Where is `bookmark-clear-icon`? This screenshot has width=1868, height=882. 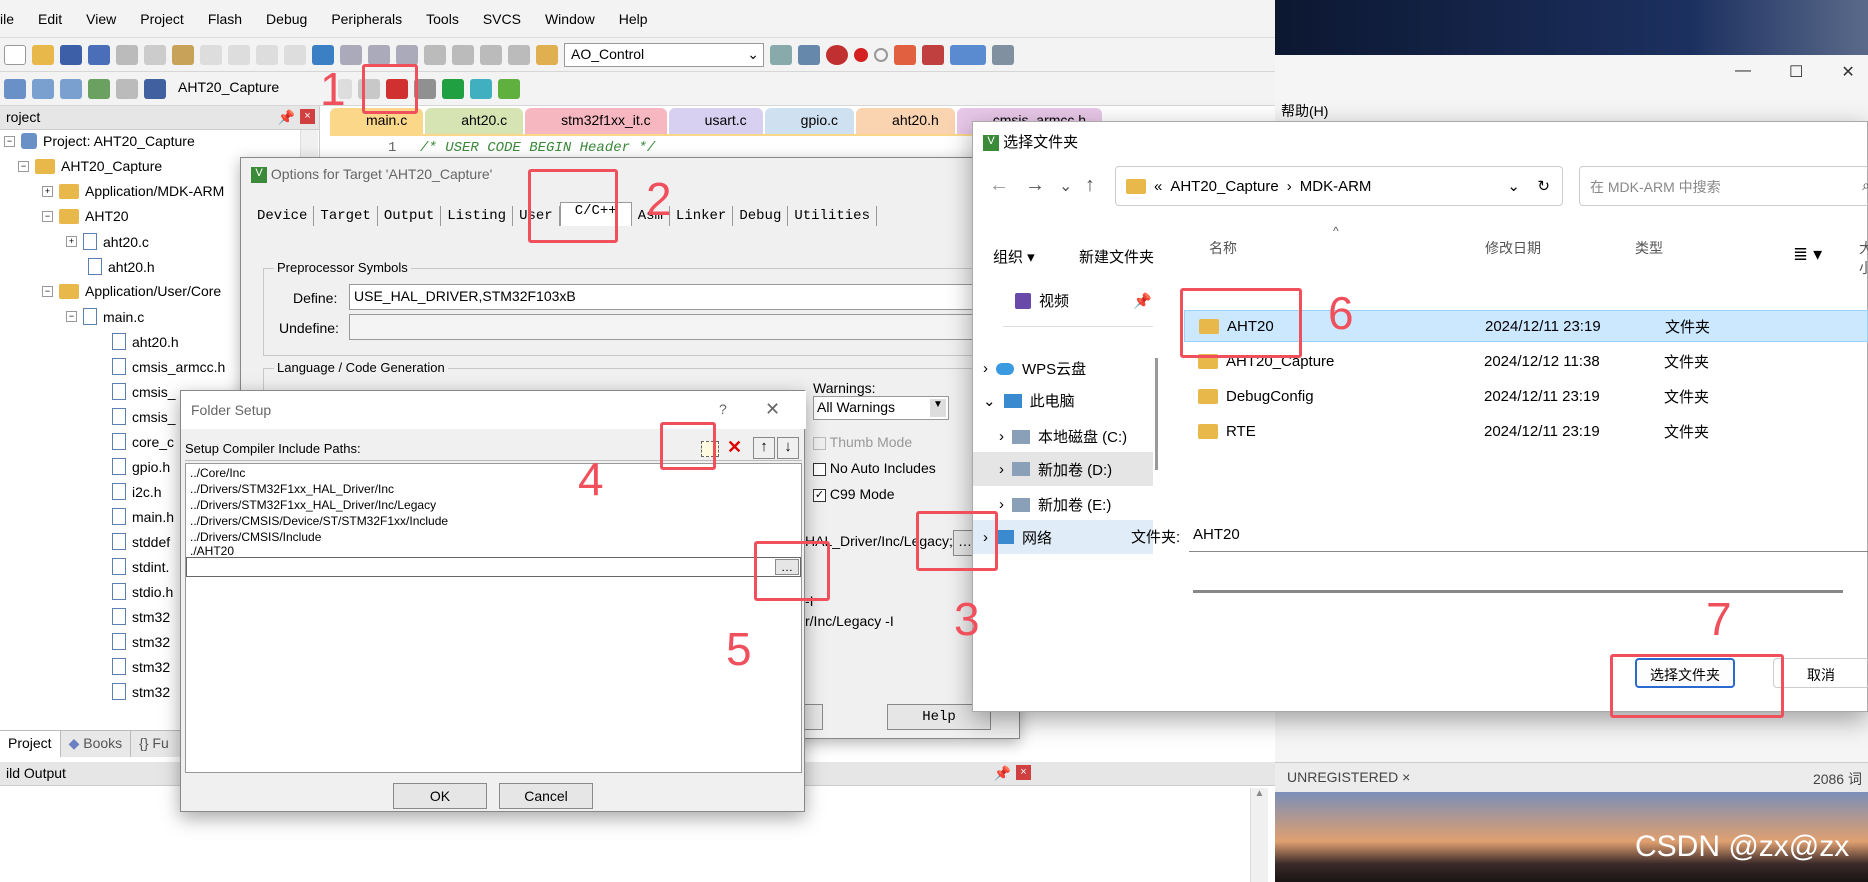 bookmark-clear-icon is located at coordinates (407, 54).